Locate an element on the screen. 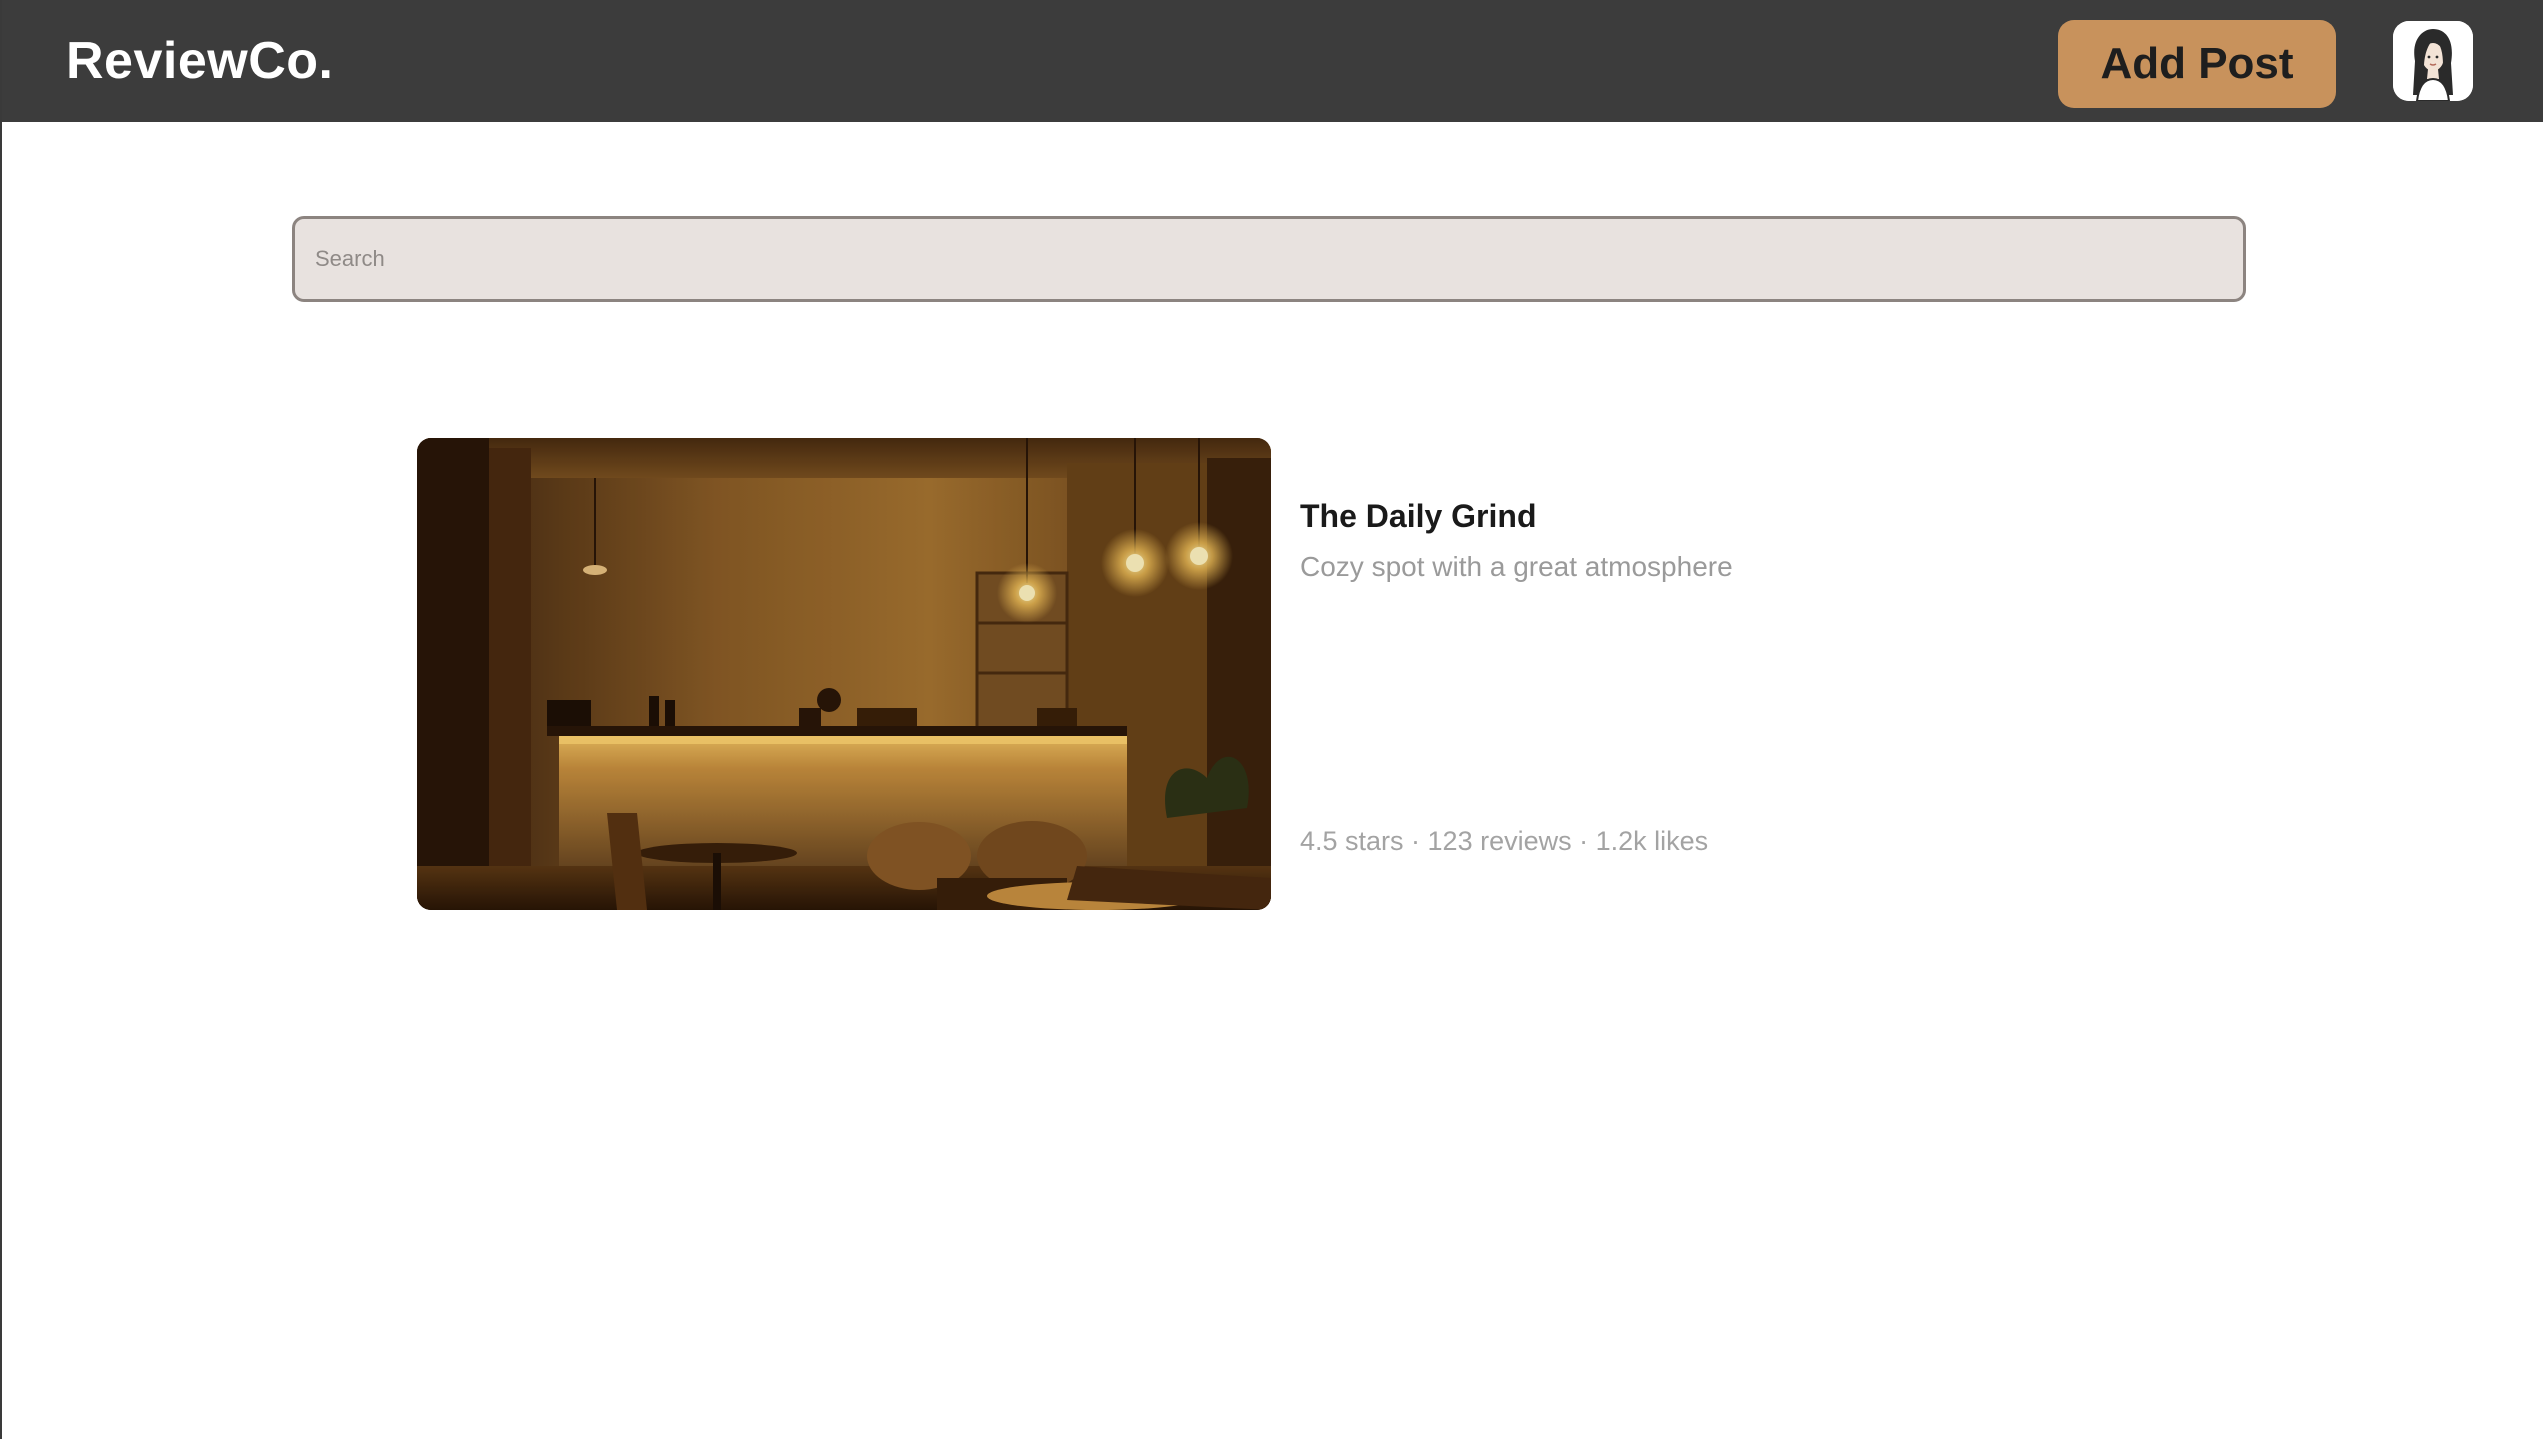  brand-logo: ReviewCo. is located at coordinates (199, 61).